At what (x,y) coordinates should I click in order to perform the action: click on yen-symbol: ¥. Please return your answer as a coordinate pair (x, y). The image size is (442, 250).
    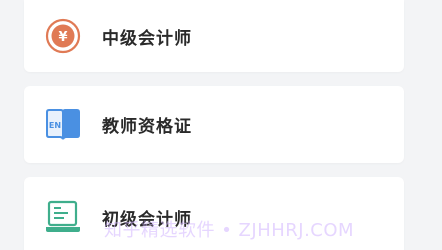
    Looking at the image, I should click on (62, 37).